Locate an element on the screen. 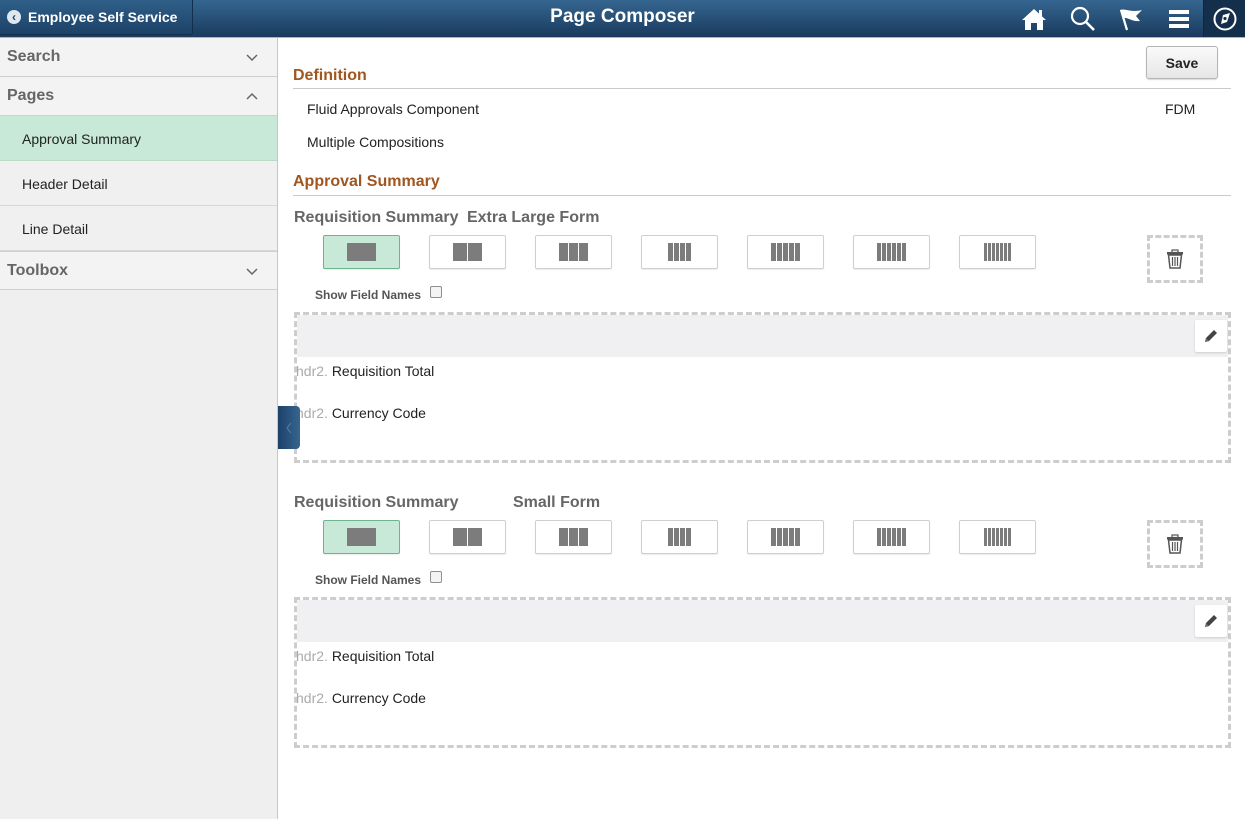 This screenshot has height=819, width=1245. save-button: Save is located at coordinates (1182, 62).